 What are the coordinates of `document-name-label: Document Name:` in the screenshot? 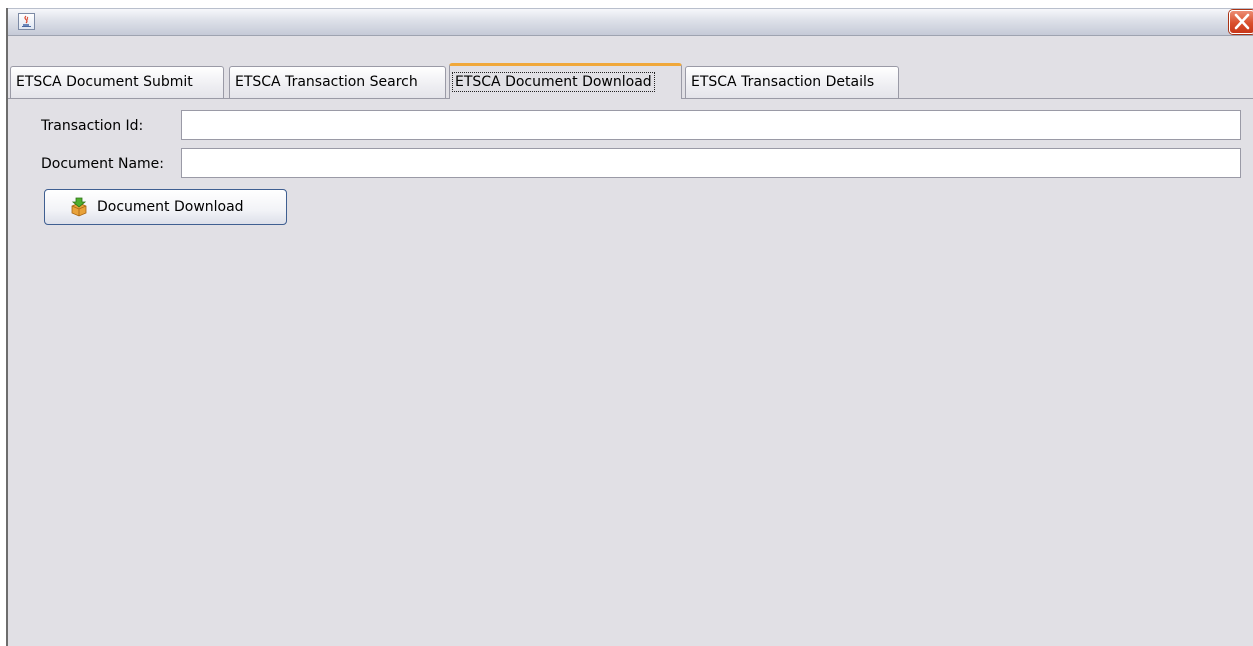 It's located at (102, 164).